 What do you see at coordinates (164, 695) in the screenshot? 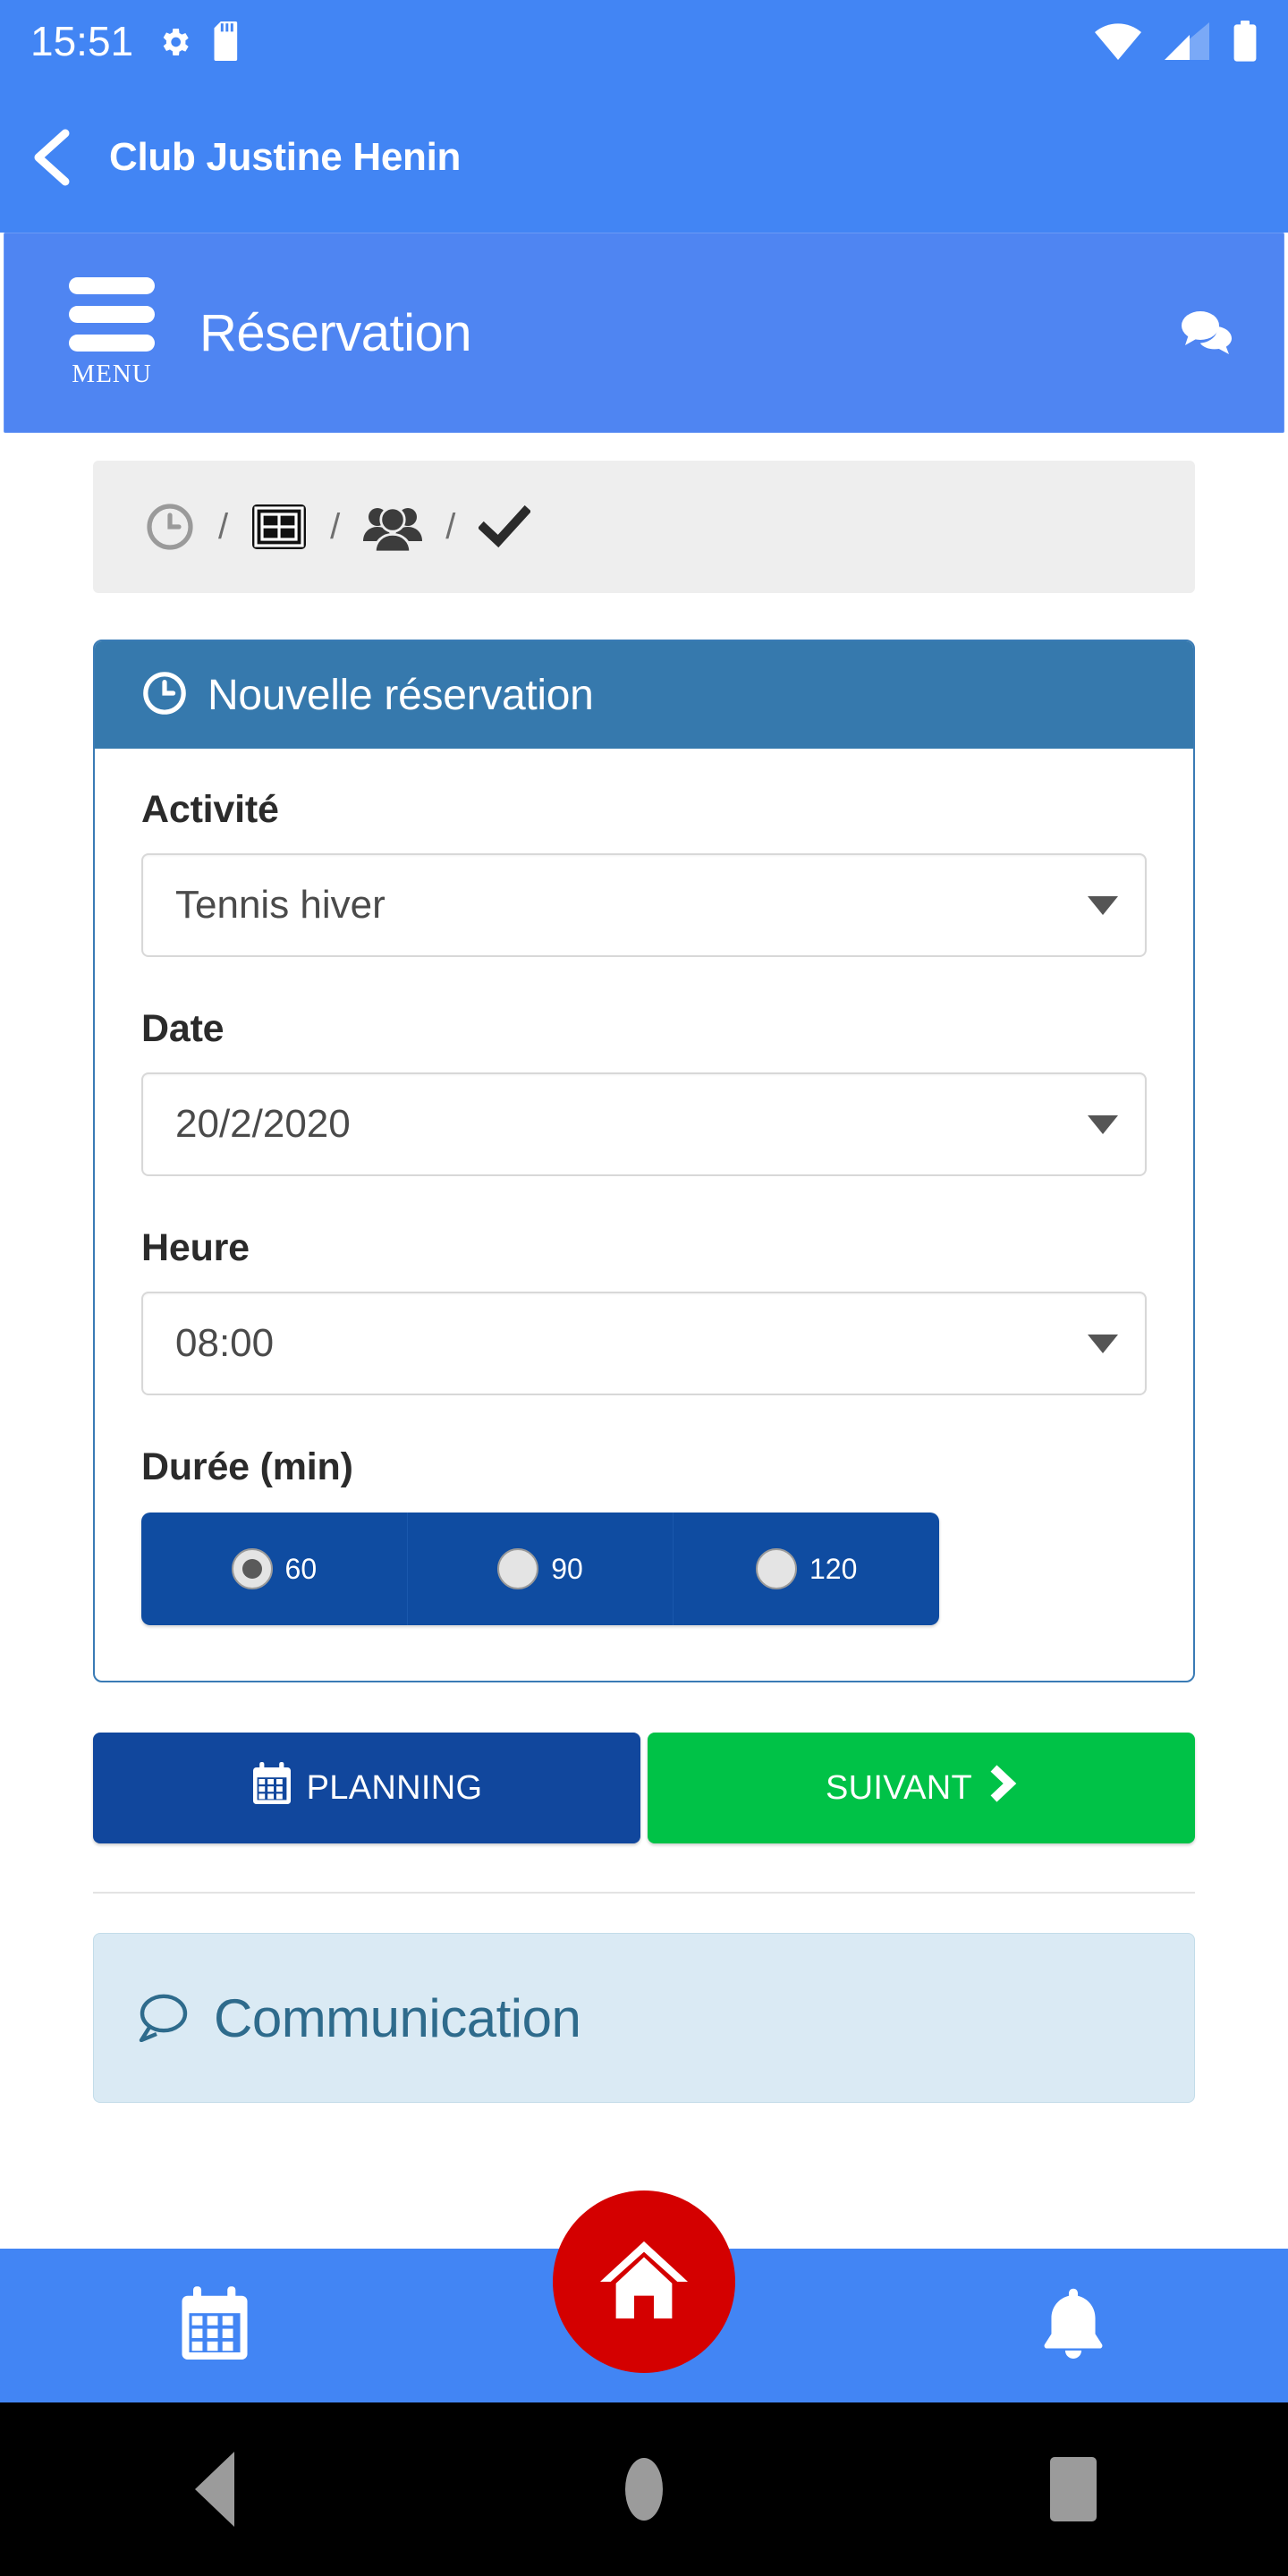
I see `clock-icon` at bounding box center [164, 695].